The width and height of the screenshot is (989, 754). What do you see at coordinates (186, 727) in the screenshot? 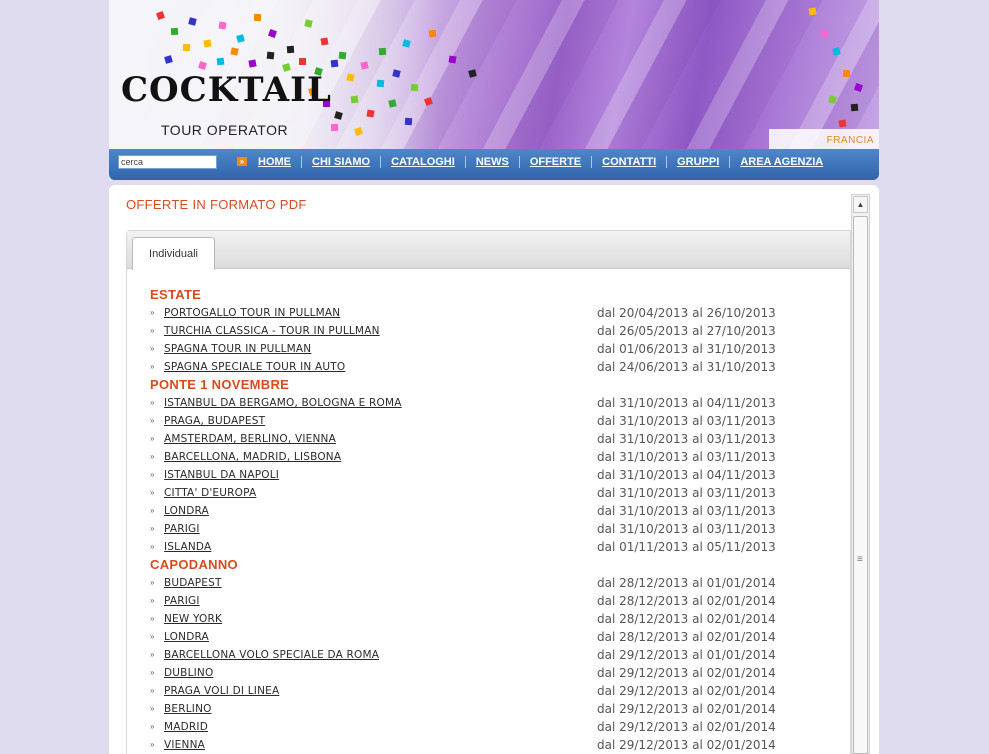
I see `offer-link: MADRID` at bounding box center [186, 727].